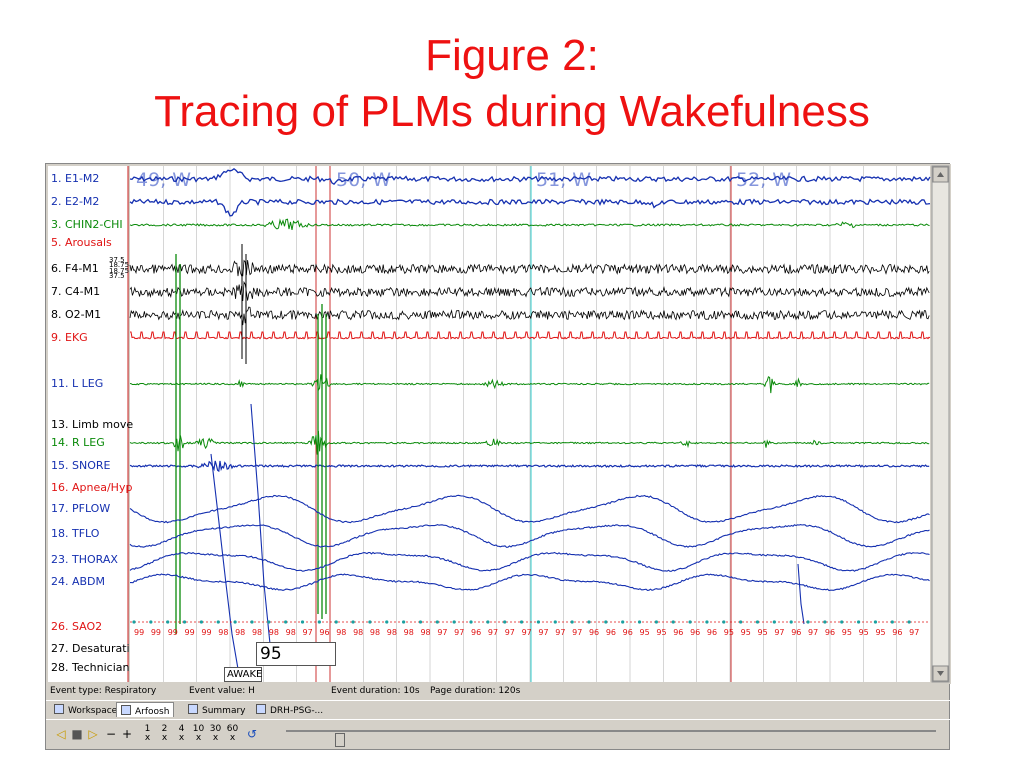  Describe the element at coordinates (512, 111) in the screenshot. I see `title-line-2: Tracing of PLMs during Wakefulness` at that location.